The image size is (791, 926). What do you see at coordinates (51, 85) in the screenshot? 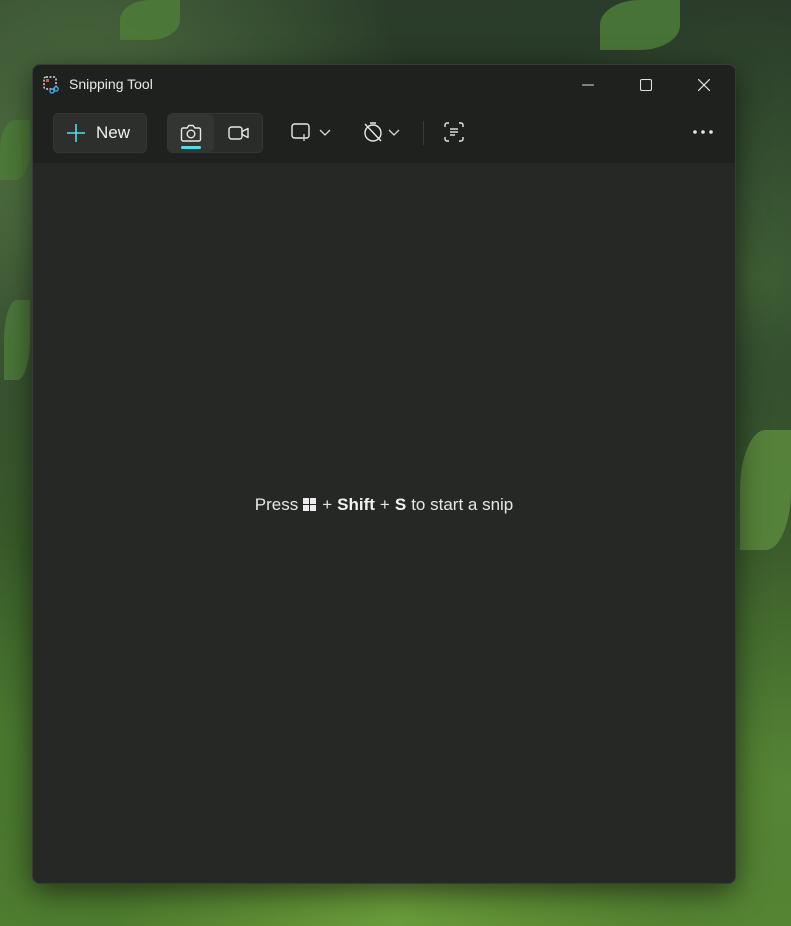
I see `snipping-tool-app-icon` at bounding box center [51, 85].